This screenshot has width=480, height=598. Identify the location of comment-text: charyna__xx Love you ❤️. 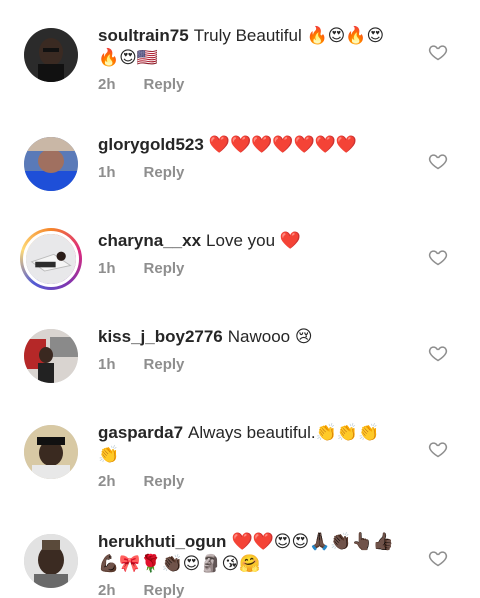
(248, 241).